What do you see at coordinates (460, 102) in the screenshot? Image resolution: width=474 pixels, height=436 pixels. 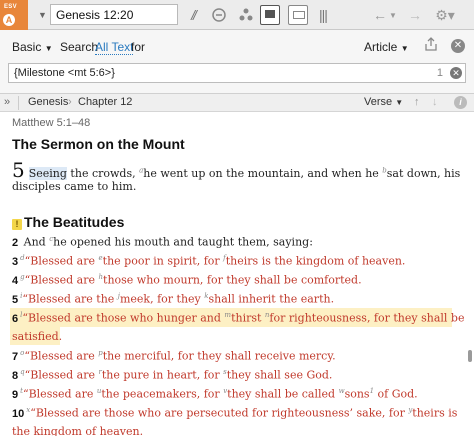 I see `info-icon: i` at bounding box center [460, 102].